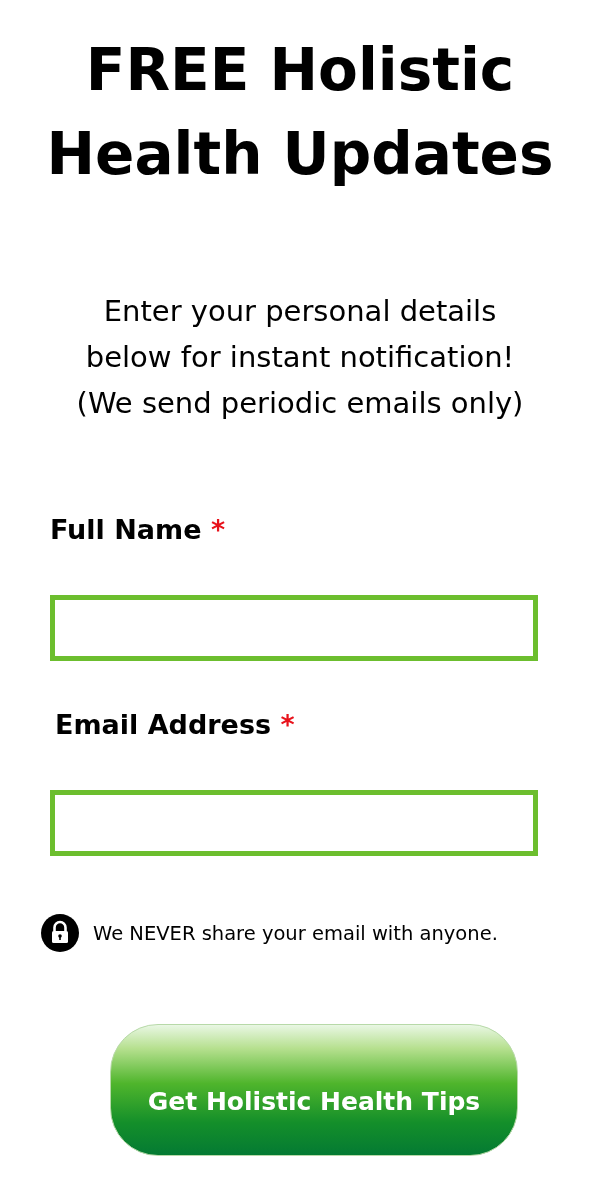 The width and height of the screenshot is (600, 1200). What do you see at coordinates (138, 529) in the screenshot?
I see `field-label: Full Name *` at bounding box center [138, 529].